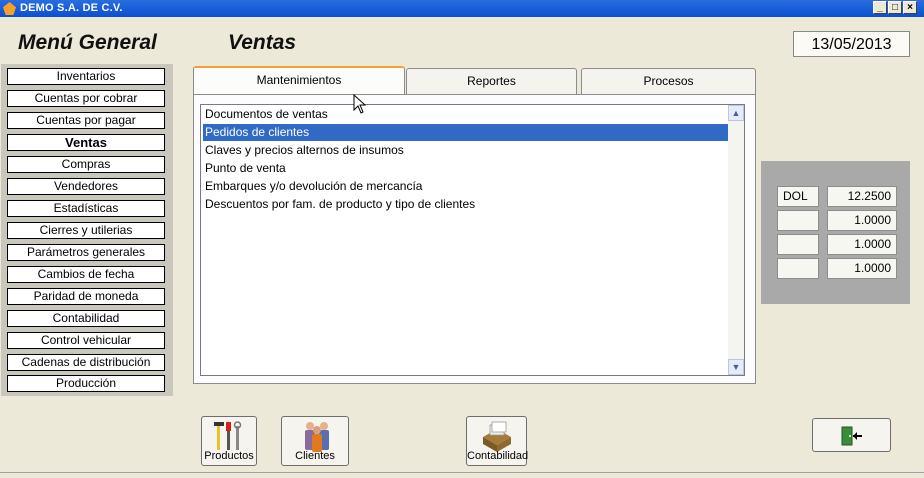 Image resolution: width=924 pixels, height=478 pixels. Describe the element at coordinates (851, 44) in the screenshot. I see `date-display: 13/05/2013` at that location.